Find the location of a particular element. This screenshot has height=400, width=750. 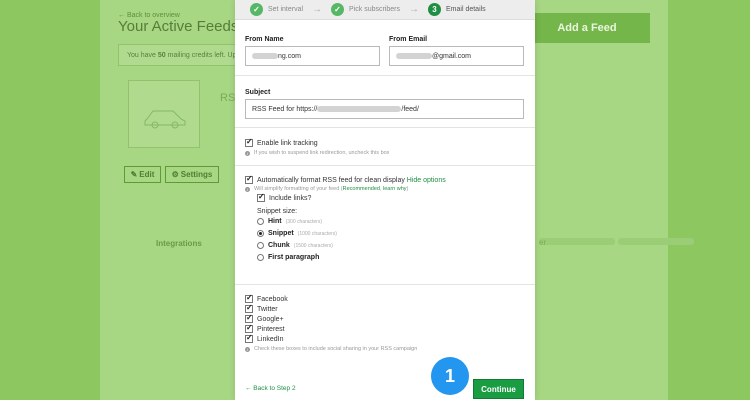

social-linkedin-option: LinkedIn is located at coordinates (385, 338).